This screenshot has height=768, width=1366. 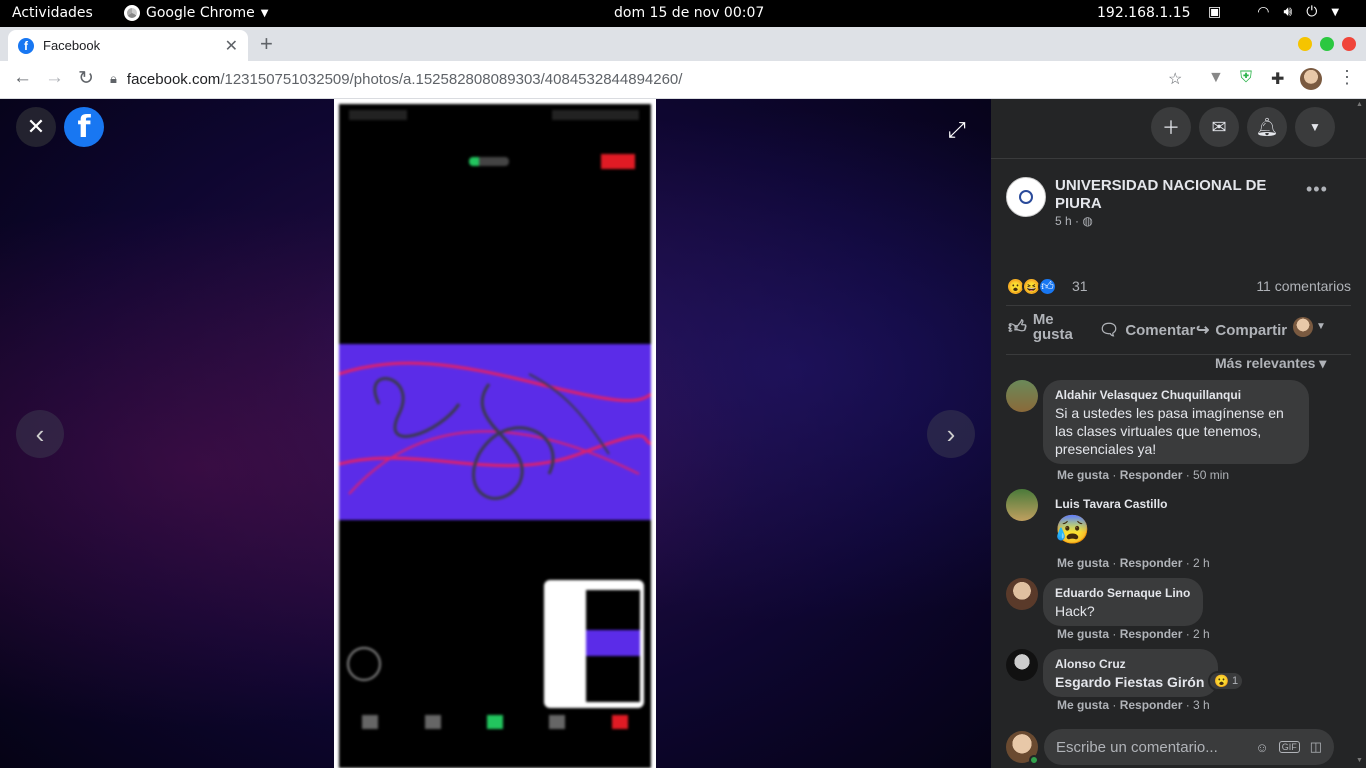 I want to click on extensions-puzzle-icon: ✚, so click(x=1277, y=79).